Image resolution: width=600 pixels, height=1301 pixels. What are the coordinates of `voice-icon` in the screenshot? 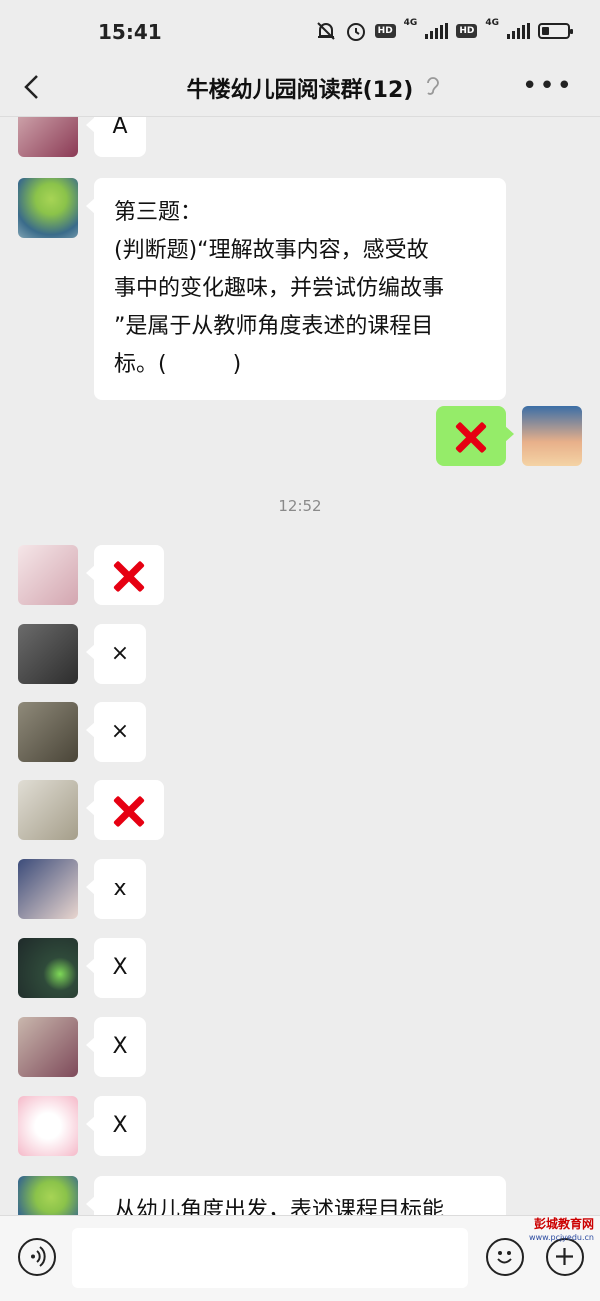 It's located at (37, 1257).